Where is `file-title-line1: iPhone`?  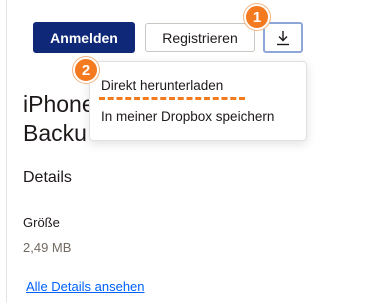
file-title-line1: iPhone is located at coordinates (59, 104).